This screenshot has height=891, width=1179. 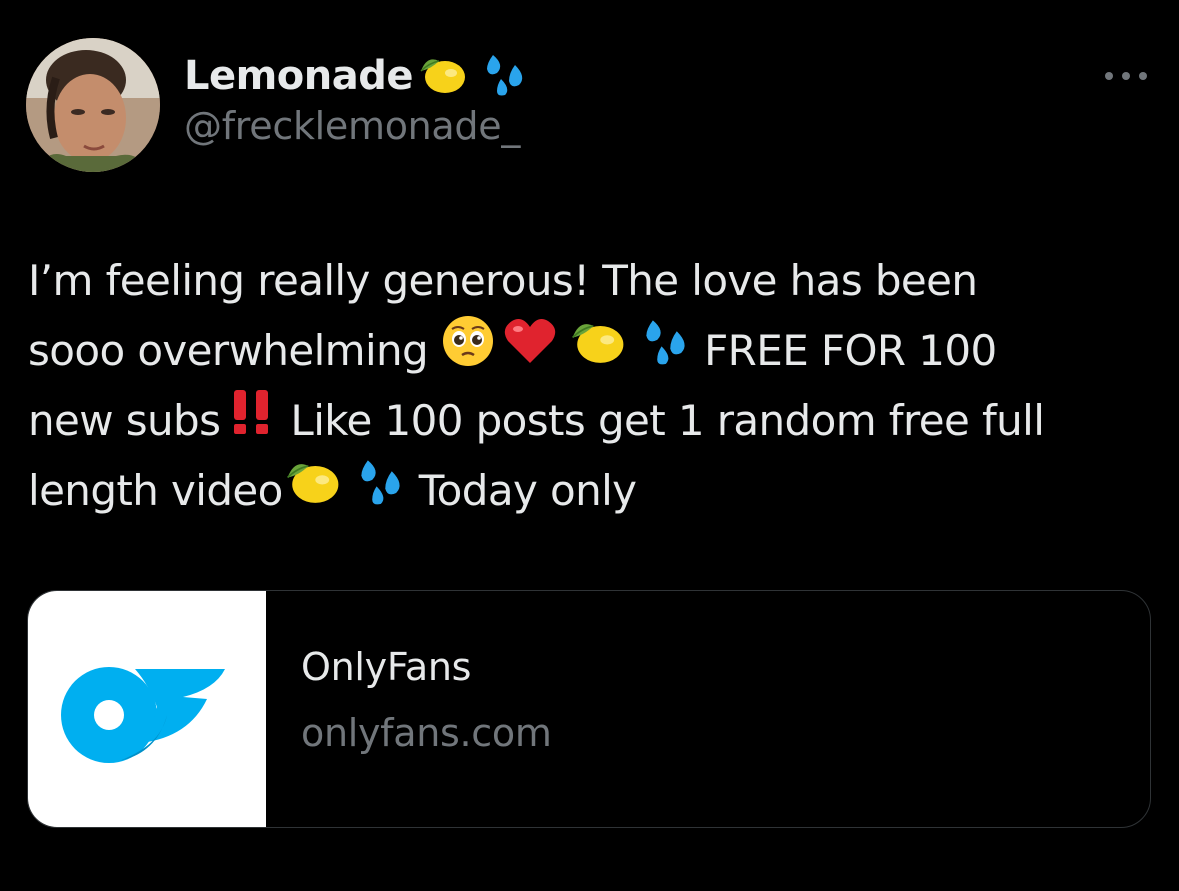 I want to click on avatar, so click(x=93, y=105).